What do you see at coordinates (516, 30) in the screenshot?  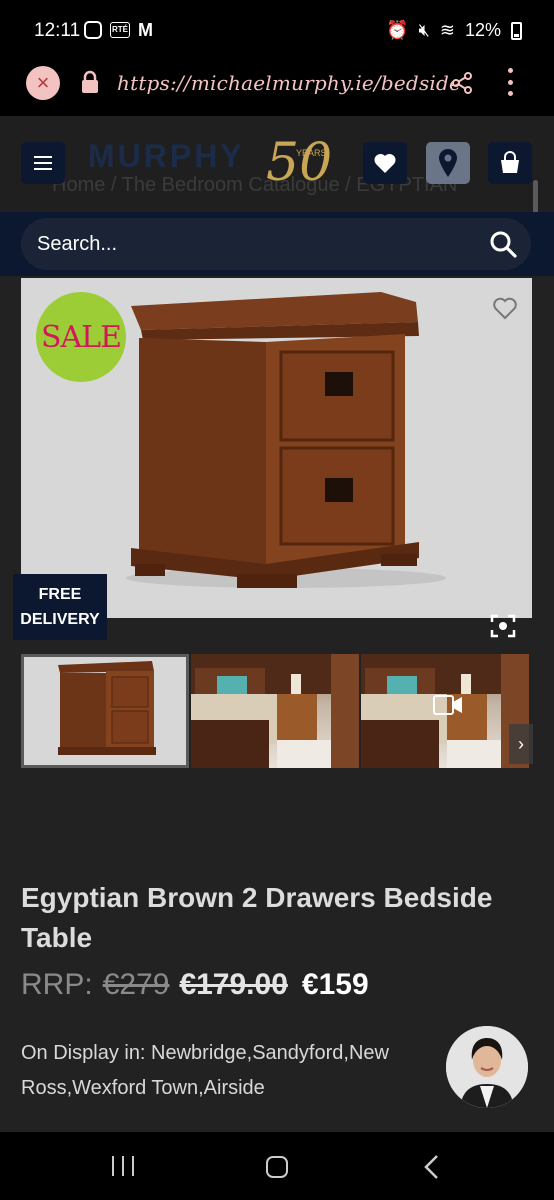 I see `battery-icon` at bounding box center [516, 30].